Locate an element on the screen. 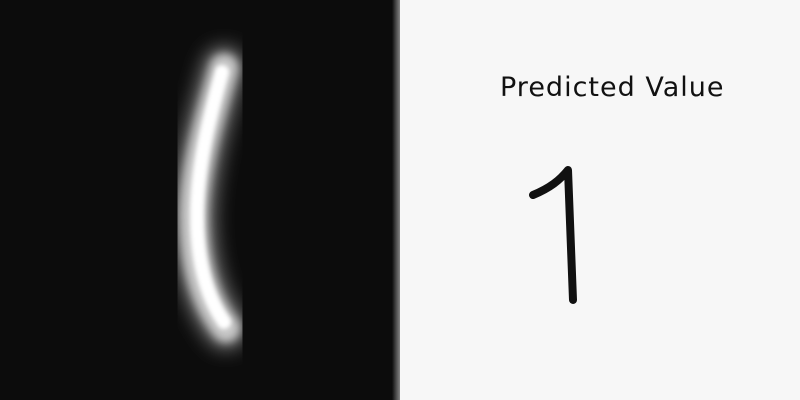 The image size is (800, 400). predicted-digit-glyph is located at coordinates (553, 235).